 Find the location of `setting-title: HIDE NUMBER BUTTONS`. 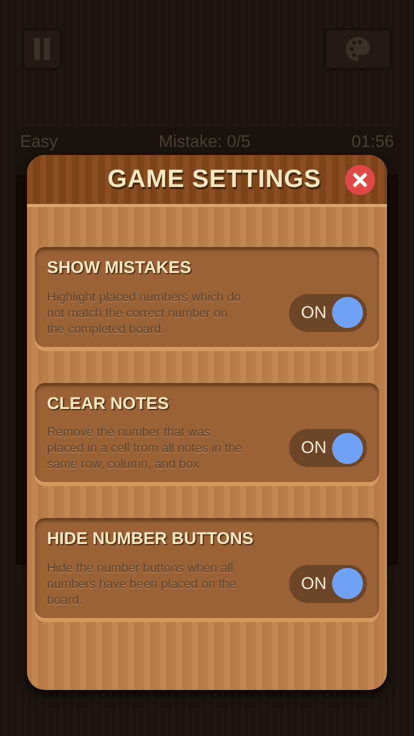

setting-title: HIDE NUMBER BUTTONS is located at coordinates (151, 539).